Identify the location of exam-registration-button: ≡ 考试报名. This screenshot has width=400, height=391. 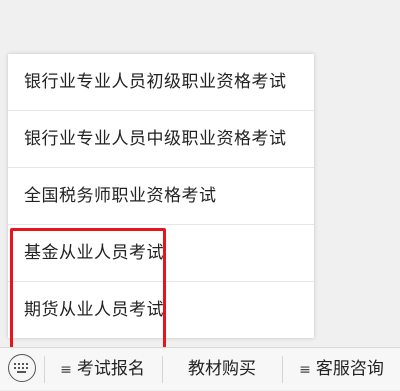
(102, 369).